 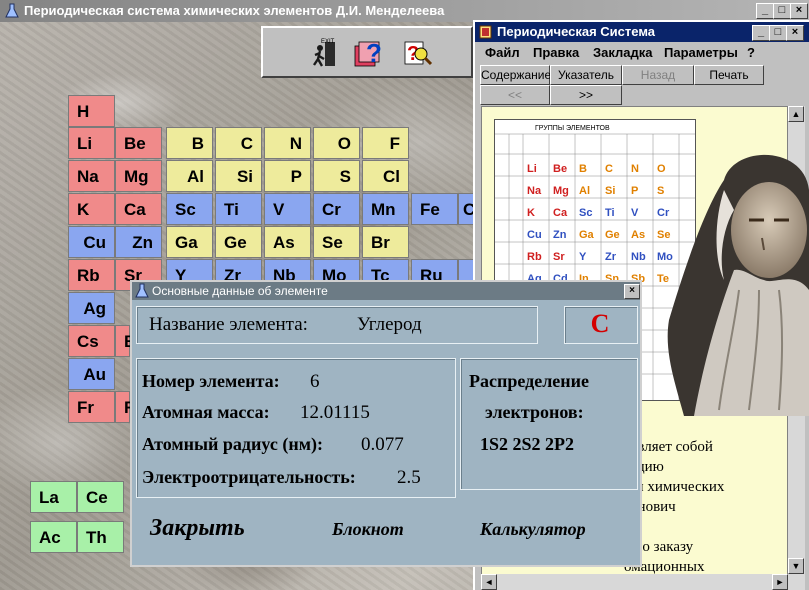 What do you see at coordinates (100, 537) in the screenshot?
I see `element-Th: Th` at bounding box center [100, 537].